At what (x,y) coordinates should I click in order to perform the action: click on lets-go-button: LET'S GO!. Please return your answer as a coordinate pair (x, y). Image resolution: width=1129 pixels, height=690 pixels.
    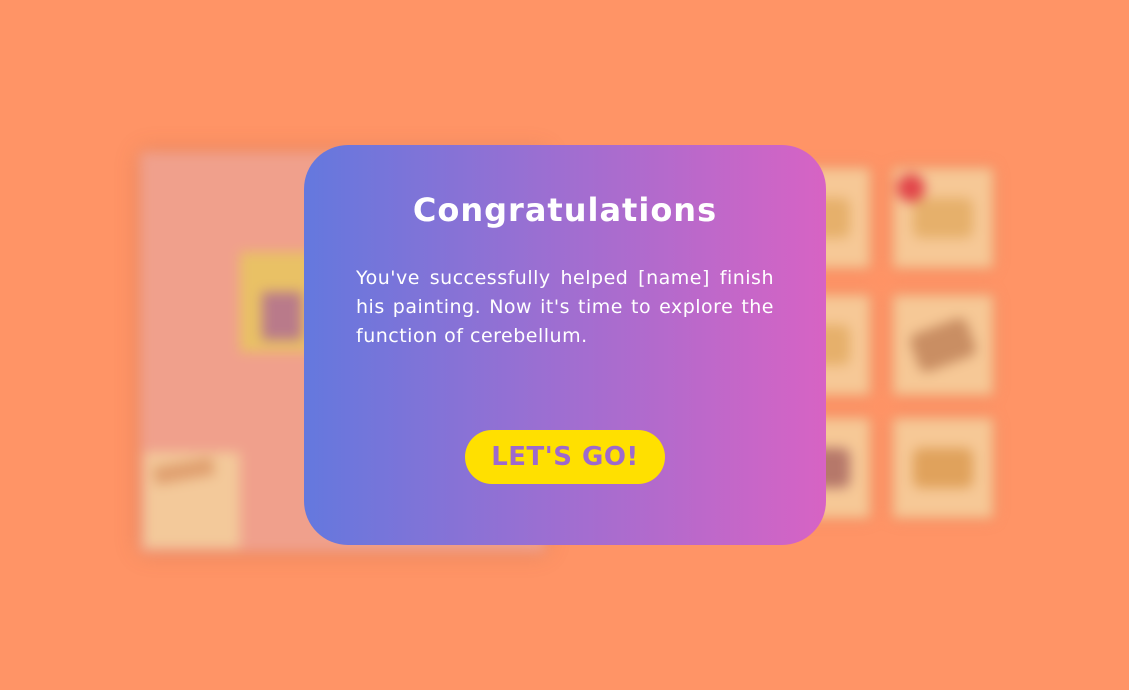
    Looking at the image, I should click on (565, 457).